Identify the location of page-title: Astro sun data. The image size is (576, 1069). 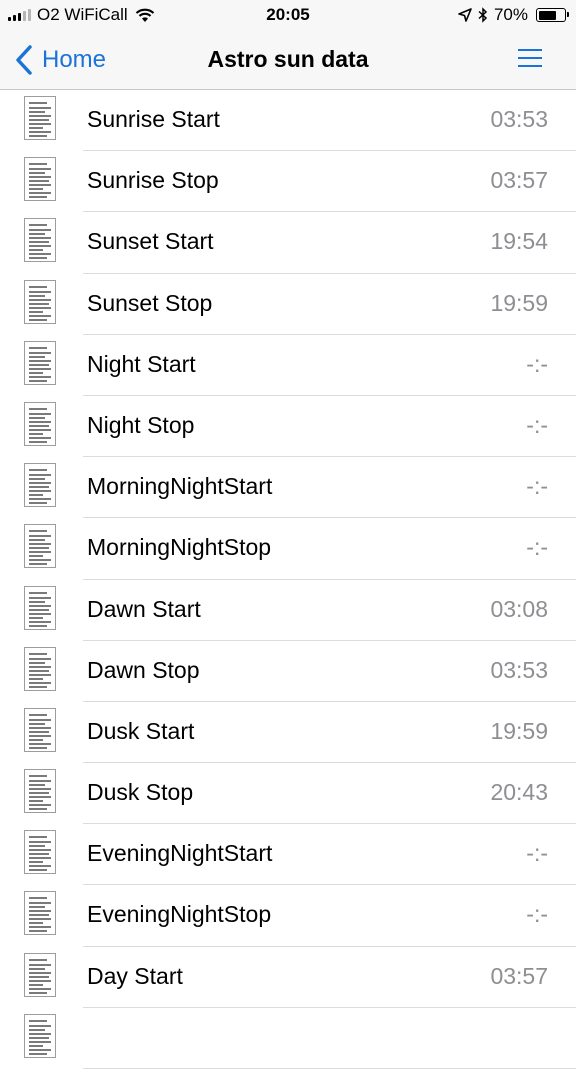
(288, 59).